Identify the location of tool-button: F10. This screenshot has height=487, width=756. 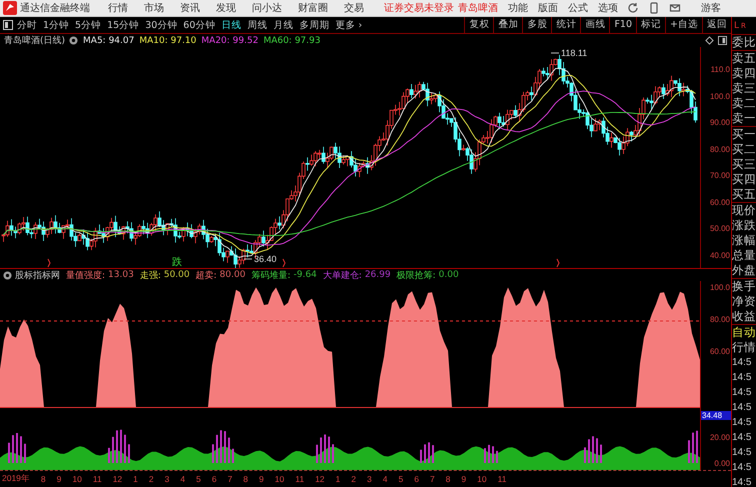
(622, 25).